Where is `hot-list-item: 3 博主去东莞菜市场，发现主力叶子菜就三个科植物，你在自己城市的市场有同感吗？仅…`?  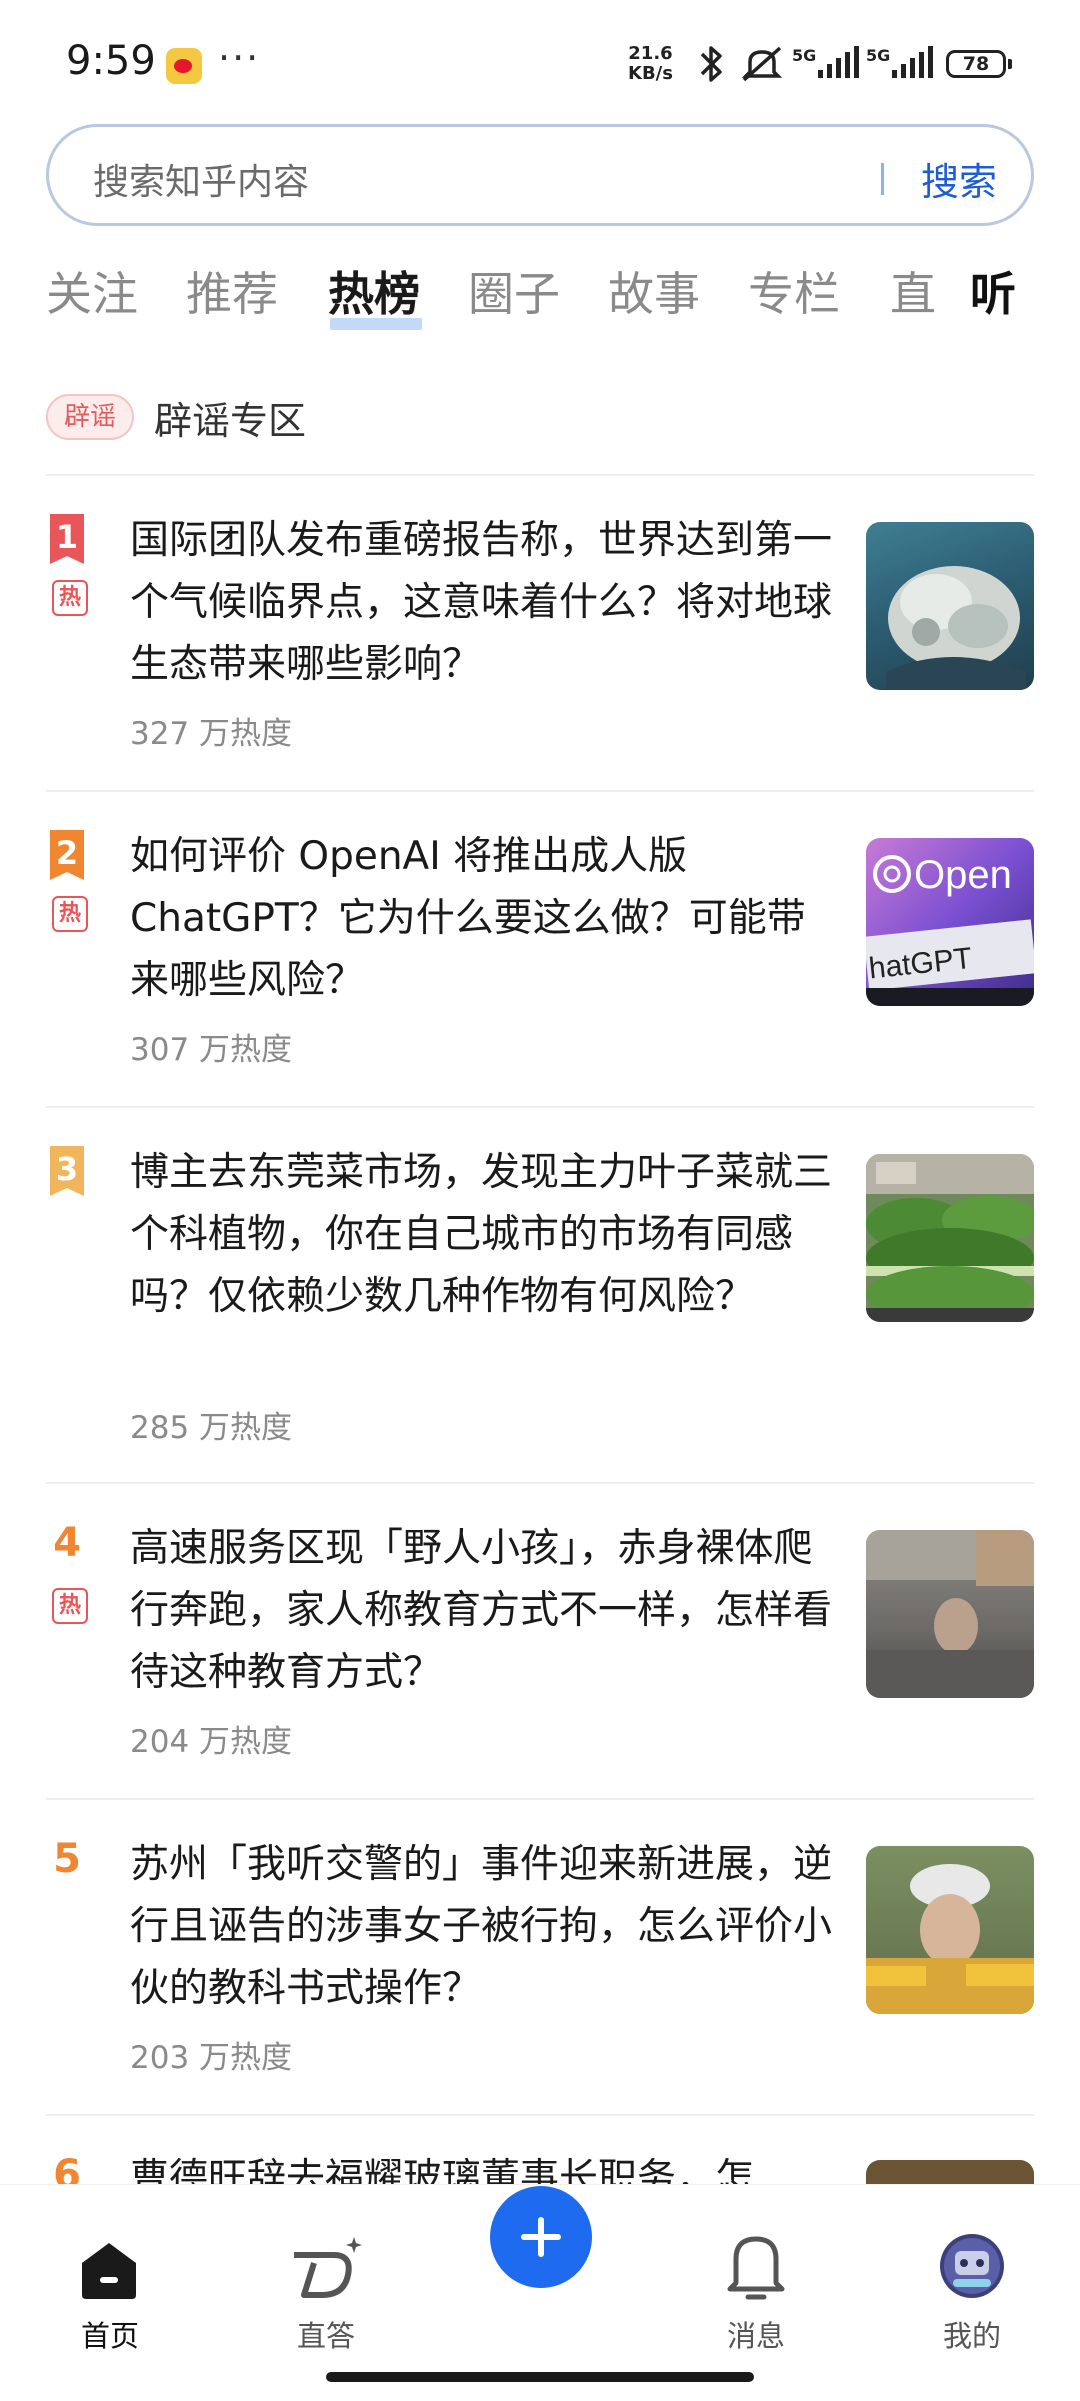
hot-list-item: 3 博主去东莞菜市场，发现主力叶子菜就三个科植物，你在自己城市的市场有同感吗？仅… is located at coordinates (540, 1312).